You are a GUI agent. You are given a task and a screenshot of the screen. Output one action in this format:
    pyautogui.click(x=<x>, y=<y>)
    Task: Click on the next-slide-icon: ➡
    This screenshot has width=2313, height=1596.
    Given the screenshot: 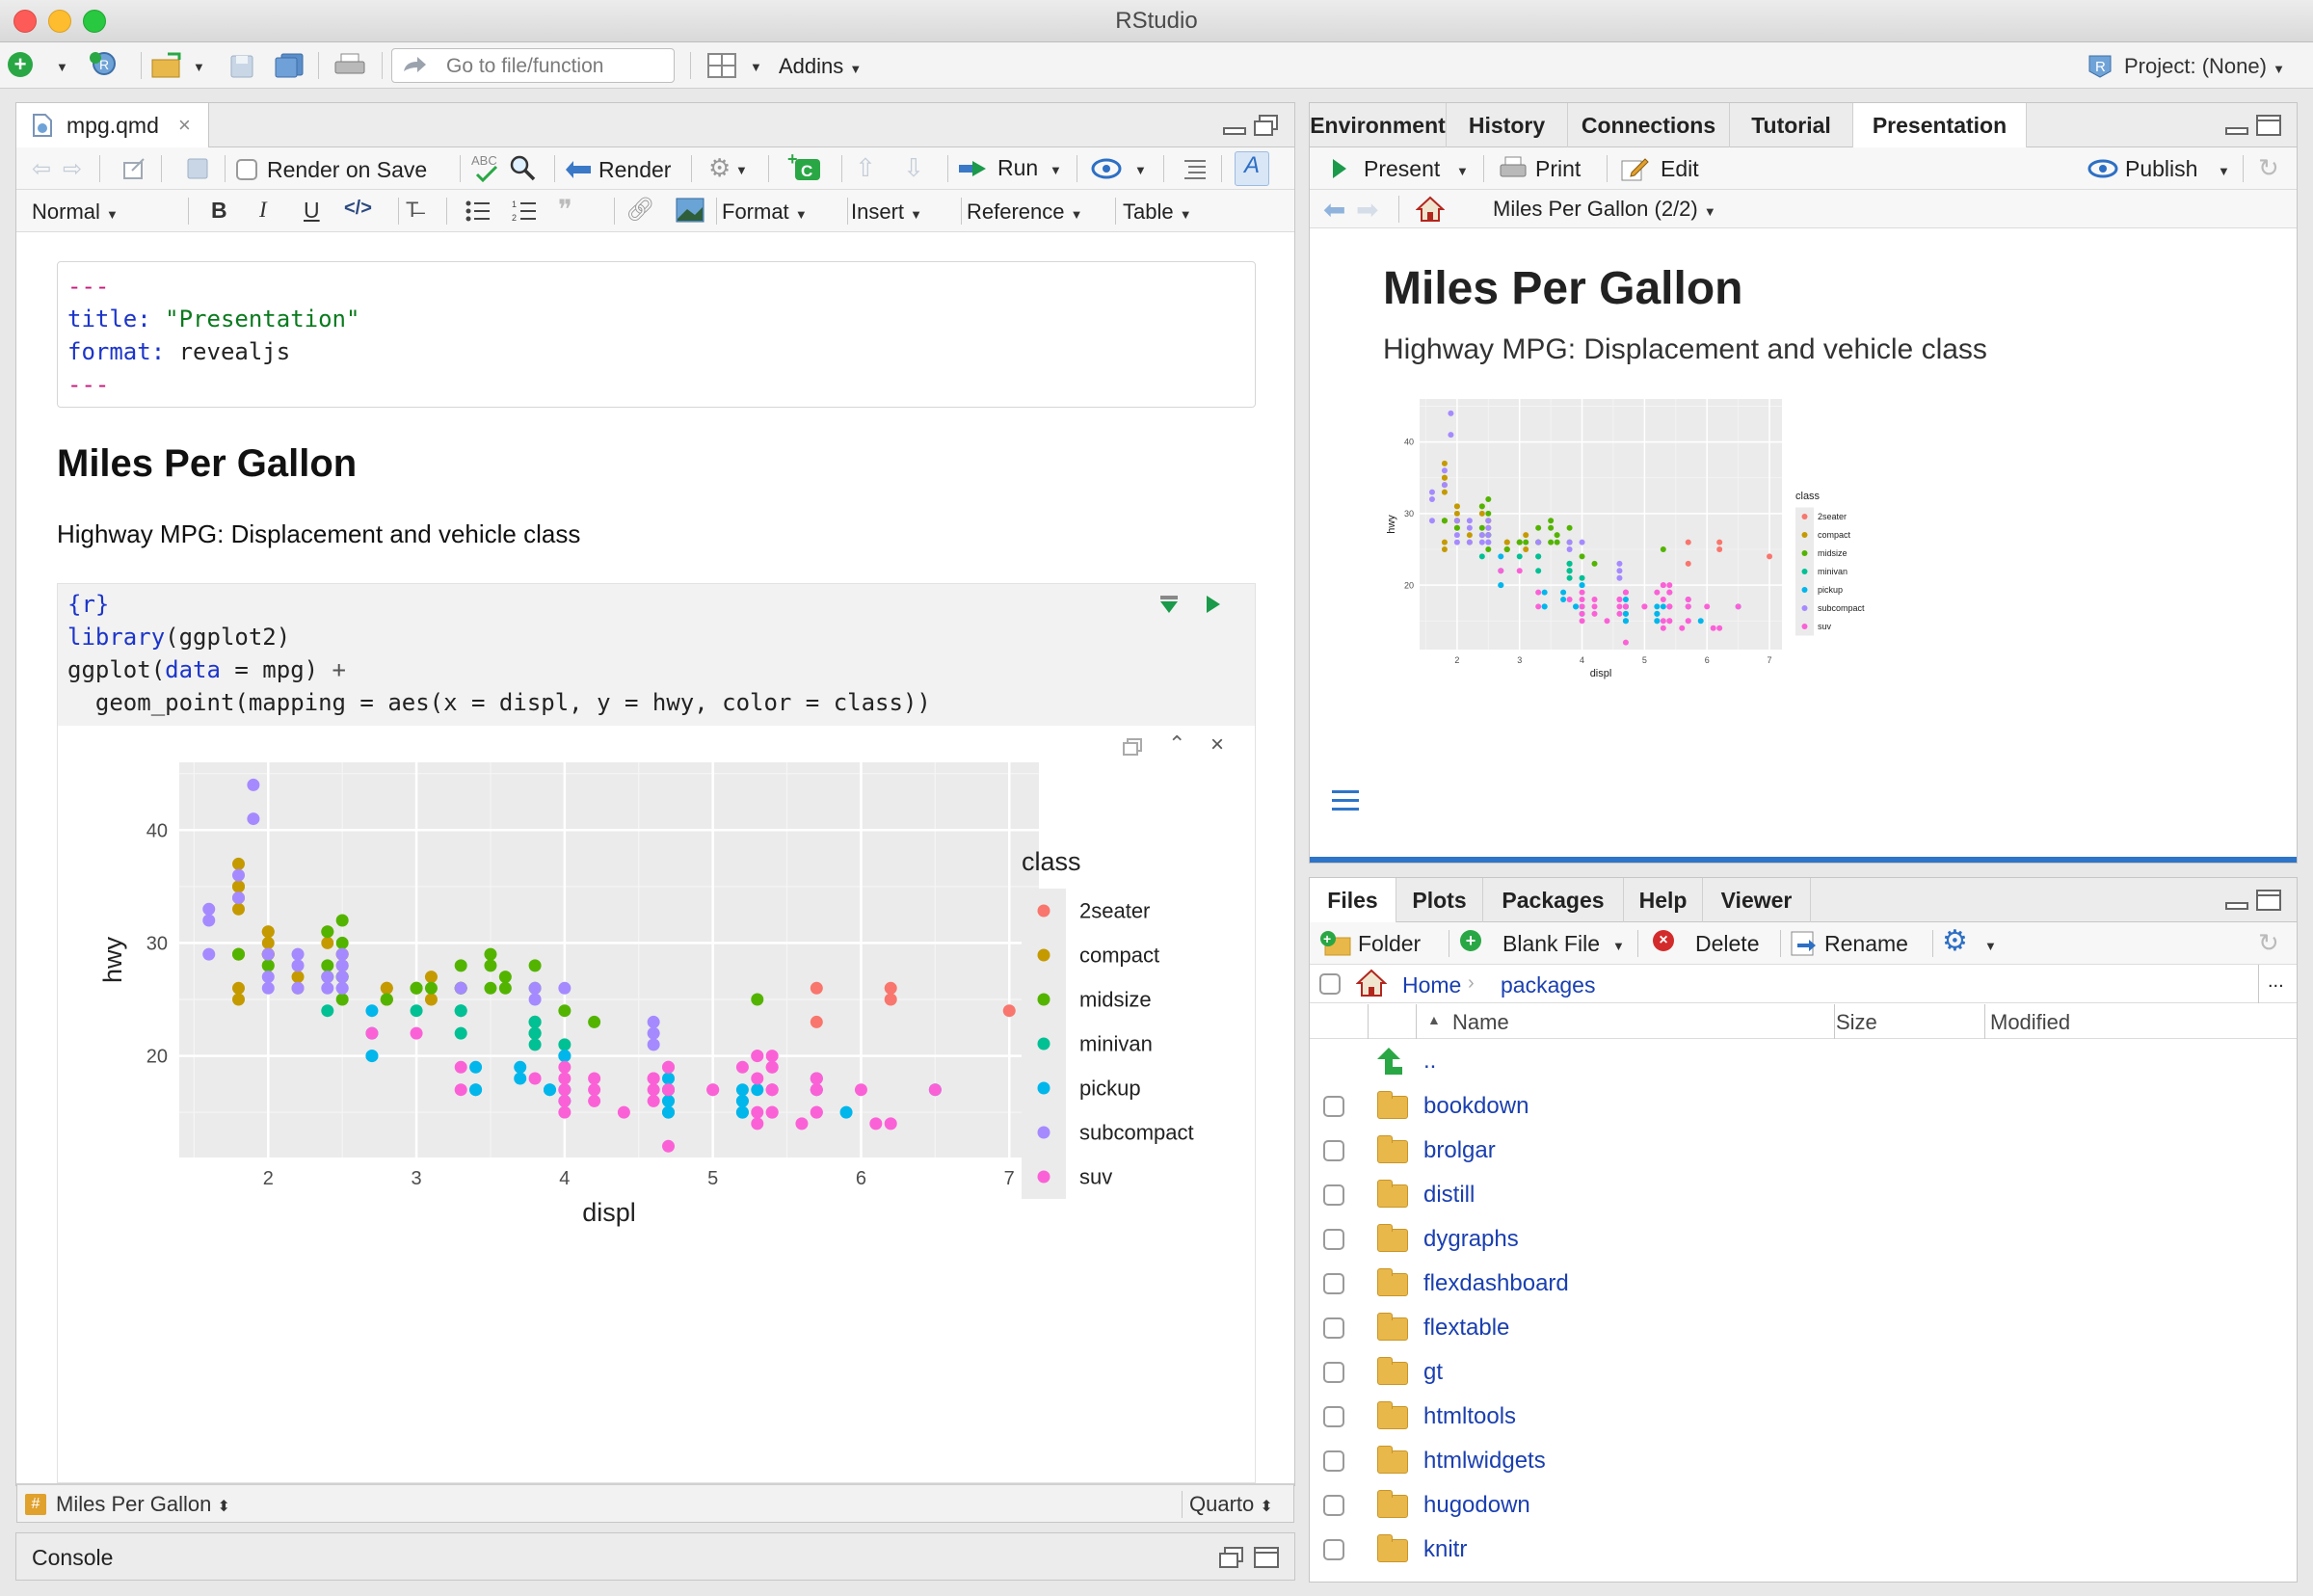 What is the action you would take?
    pyautogui.click(x=1367, y=210)
    